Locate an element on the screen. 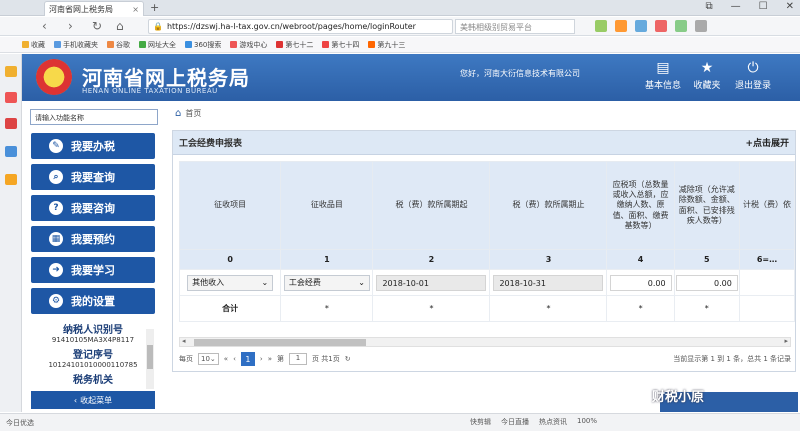 This screenshot has height=431, width=800. bookmark-item: 网址大全 is located at coordinates (157, 45).